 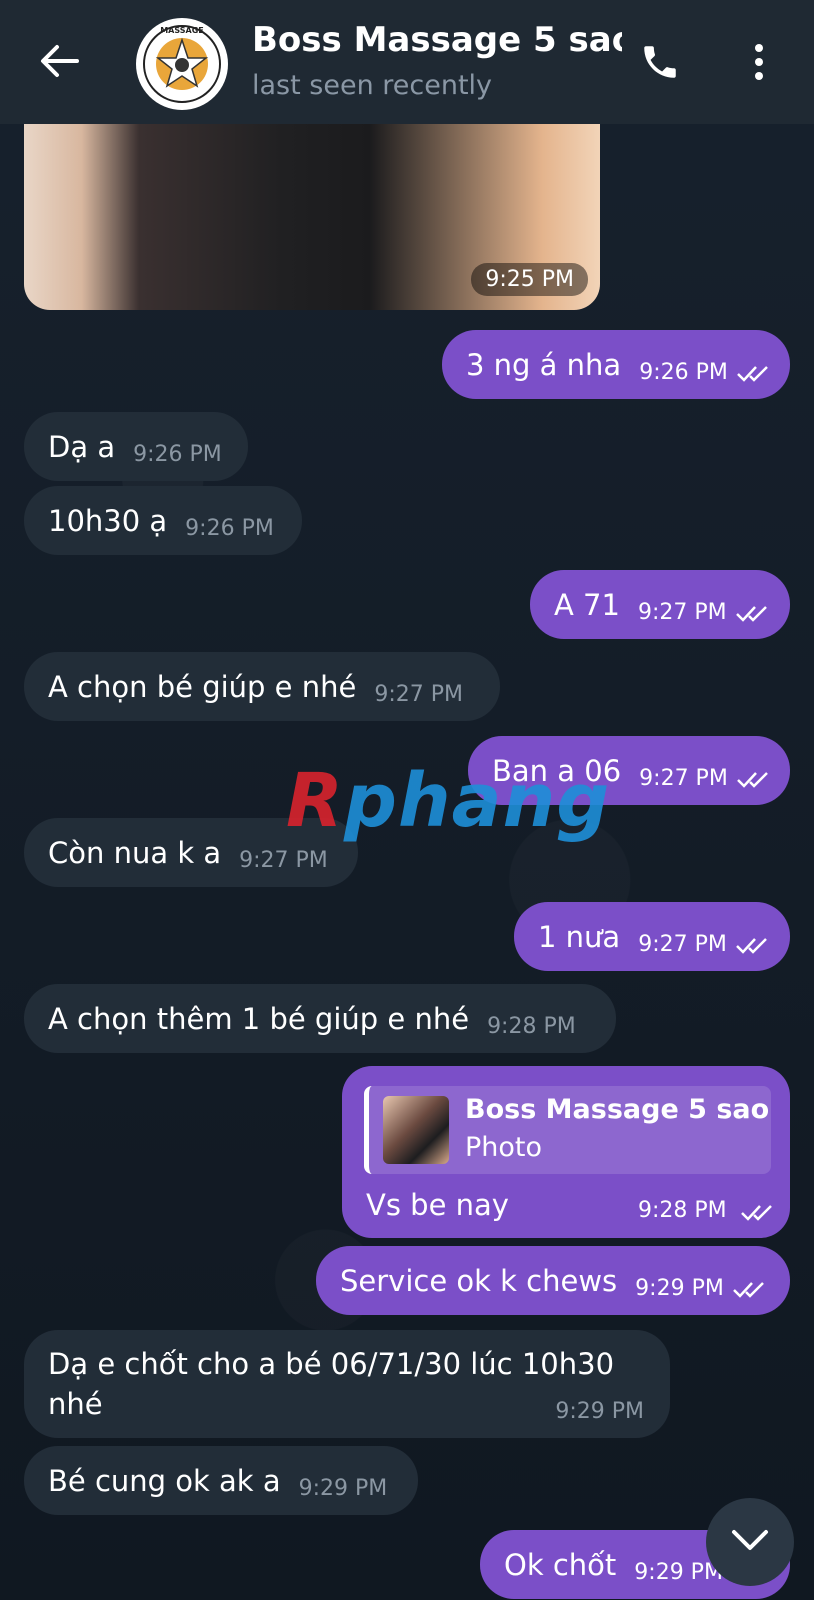 What do you see at coordinates (448, 801) in the screenshot?
I see `watermark-logo: Rphang` at bounding box center [448, 801].